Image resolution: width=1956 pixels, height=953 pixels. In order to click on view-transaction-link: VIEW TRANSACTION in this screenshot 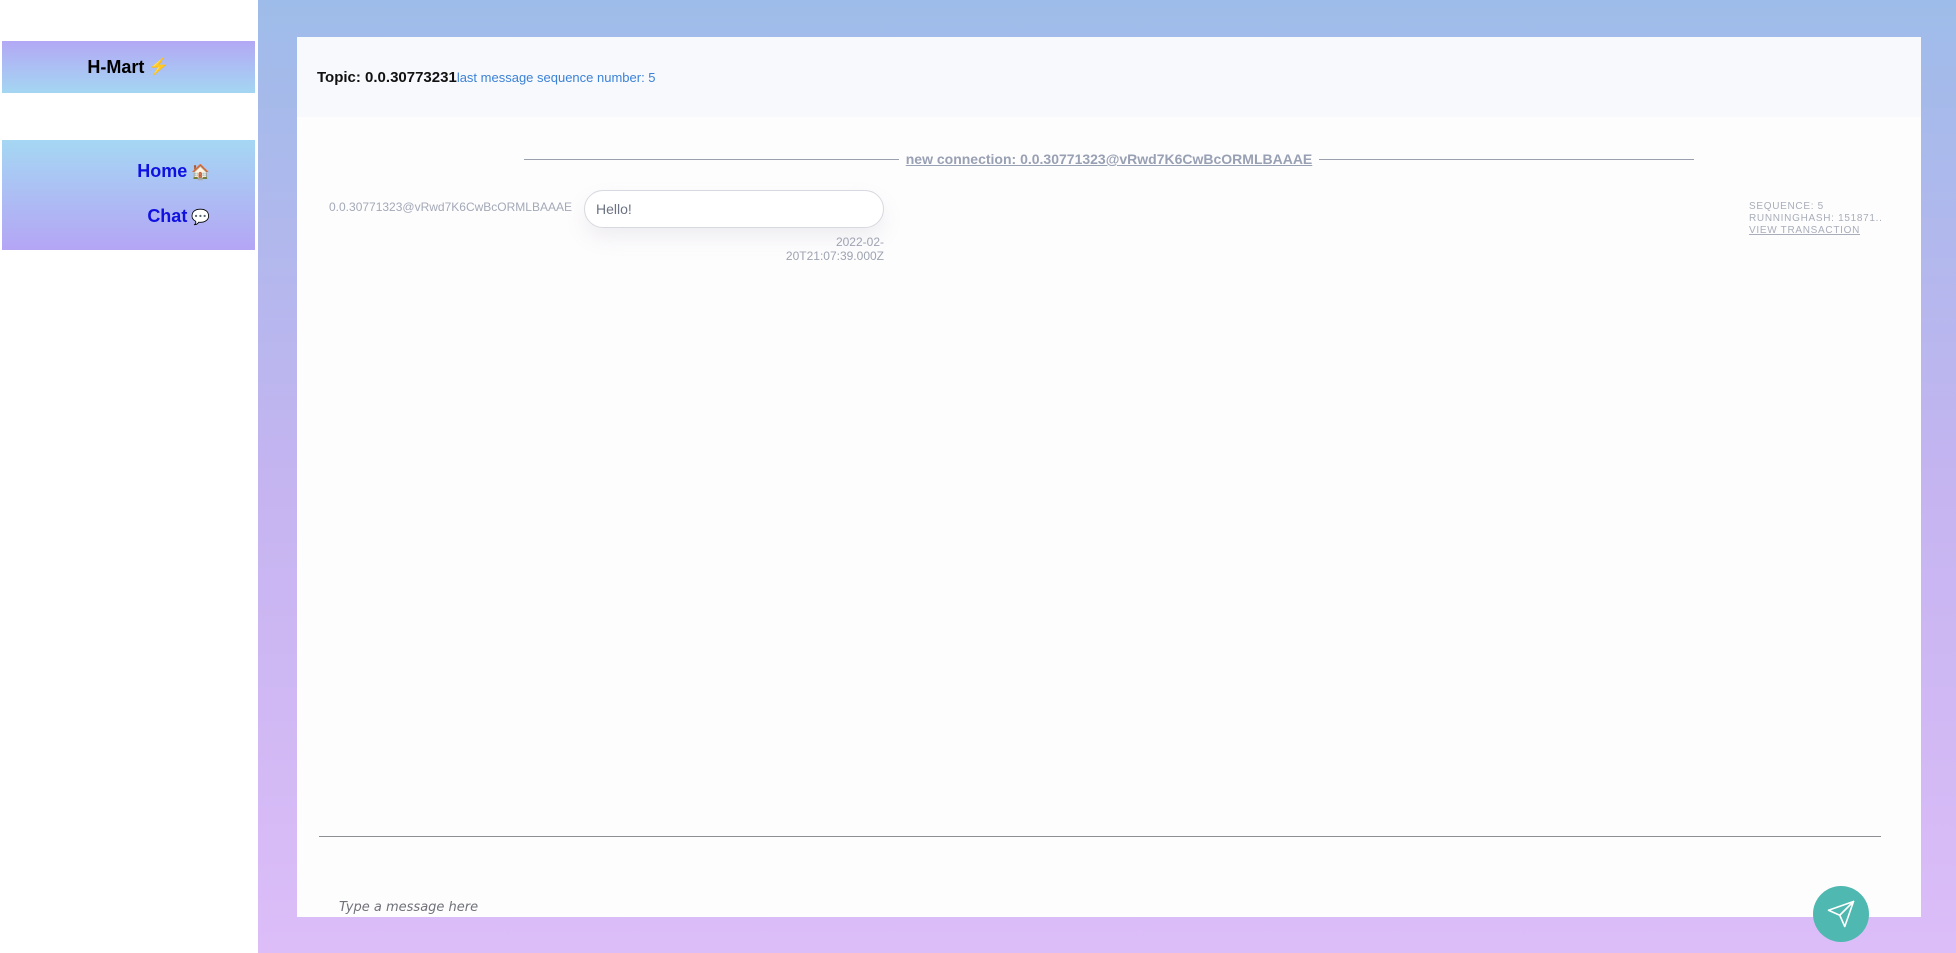, I will do `click(1824, 231)`.